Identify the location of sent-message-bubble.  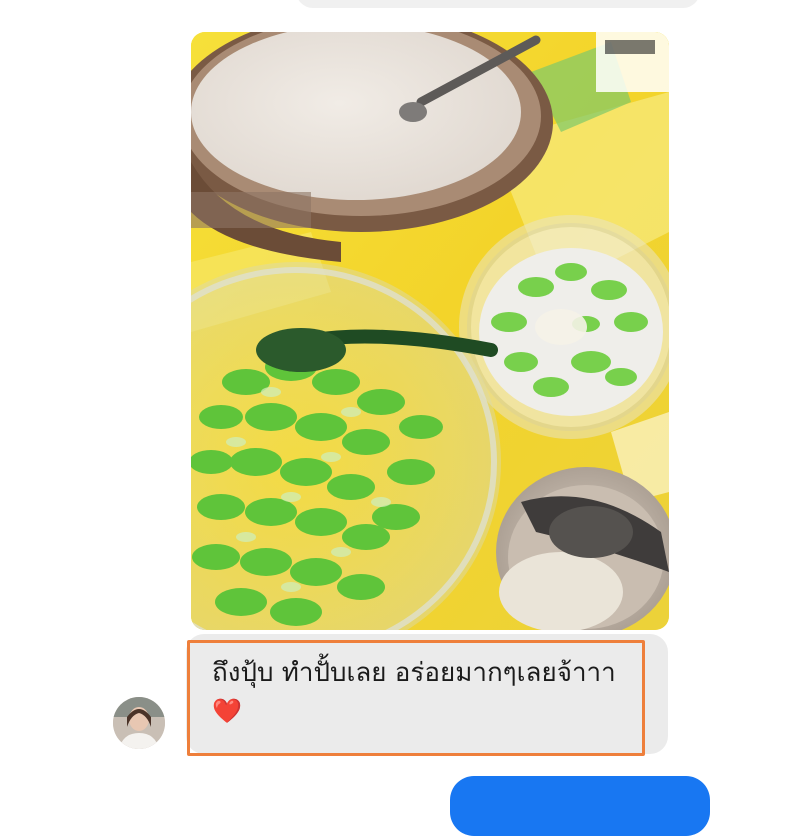
(580, 806).